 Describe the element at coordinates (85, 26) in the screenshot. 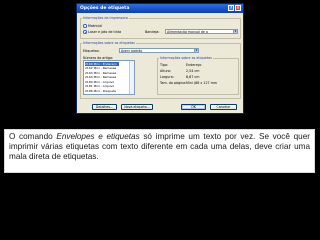

I see `dot-matrix-radio` at that location.